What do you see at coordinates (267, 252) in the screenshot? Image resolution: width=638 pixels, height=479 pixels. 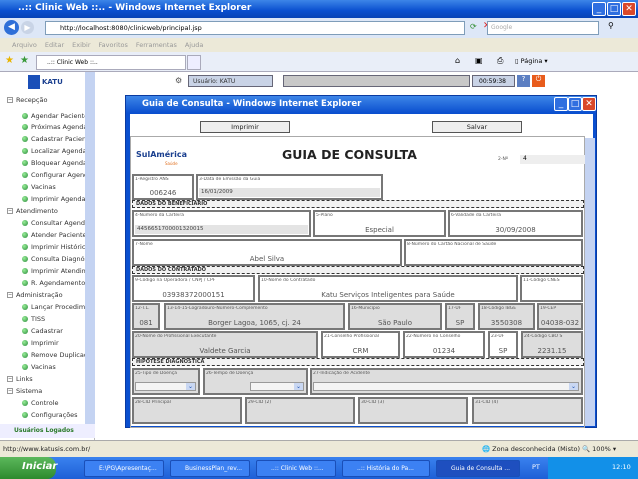 I see `field-f7: 7-Nome Abel Silva` at bounding box center [267, 252].